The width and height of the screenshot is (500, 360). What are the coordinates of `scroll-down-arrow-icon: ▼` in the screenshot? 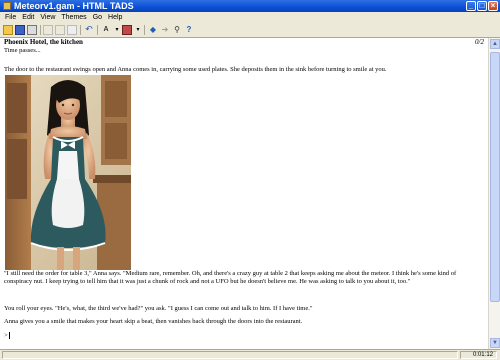 It's located at (495, 343).